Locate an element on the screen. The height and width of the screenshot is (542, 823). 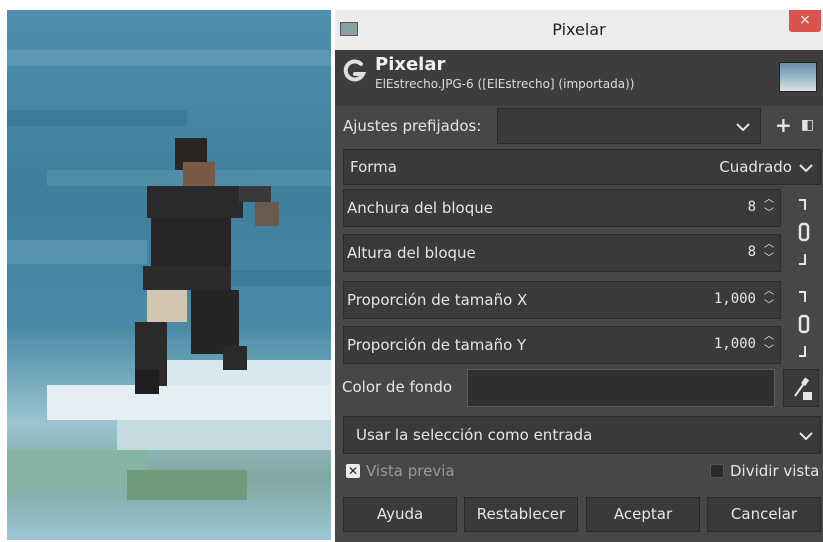
shape-combo: Forma Cuadrado is located at coordinates (582, 167).